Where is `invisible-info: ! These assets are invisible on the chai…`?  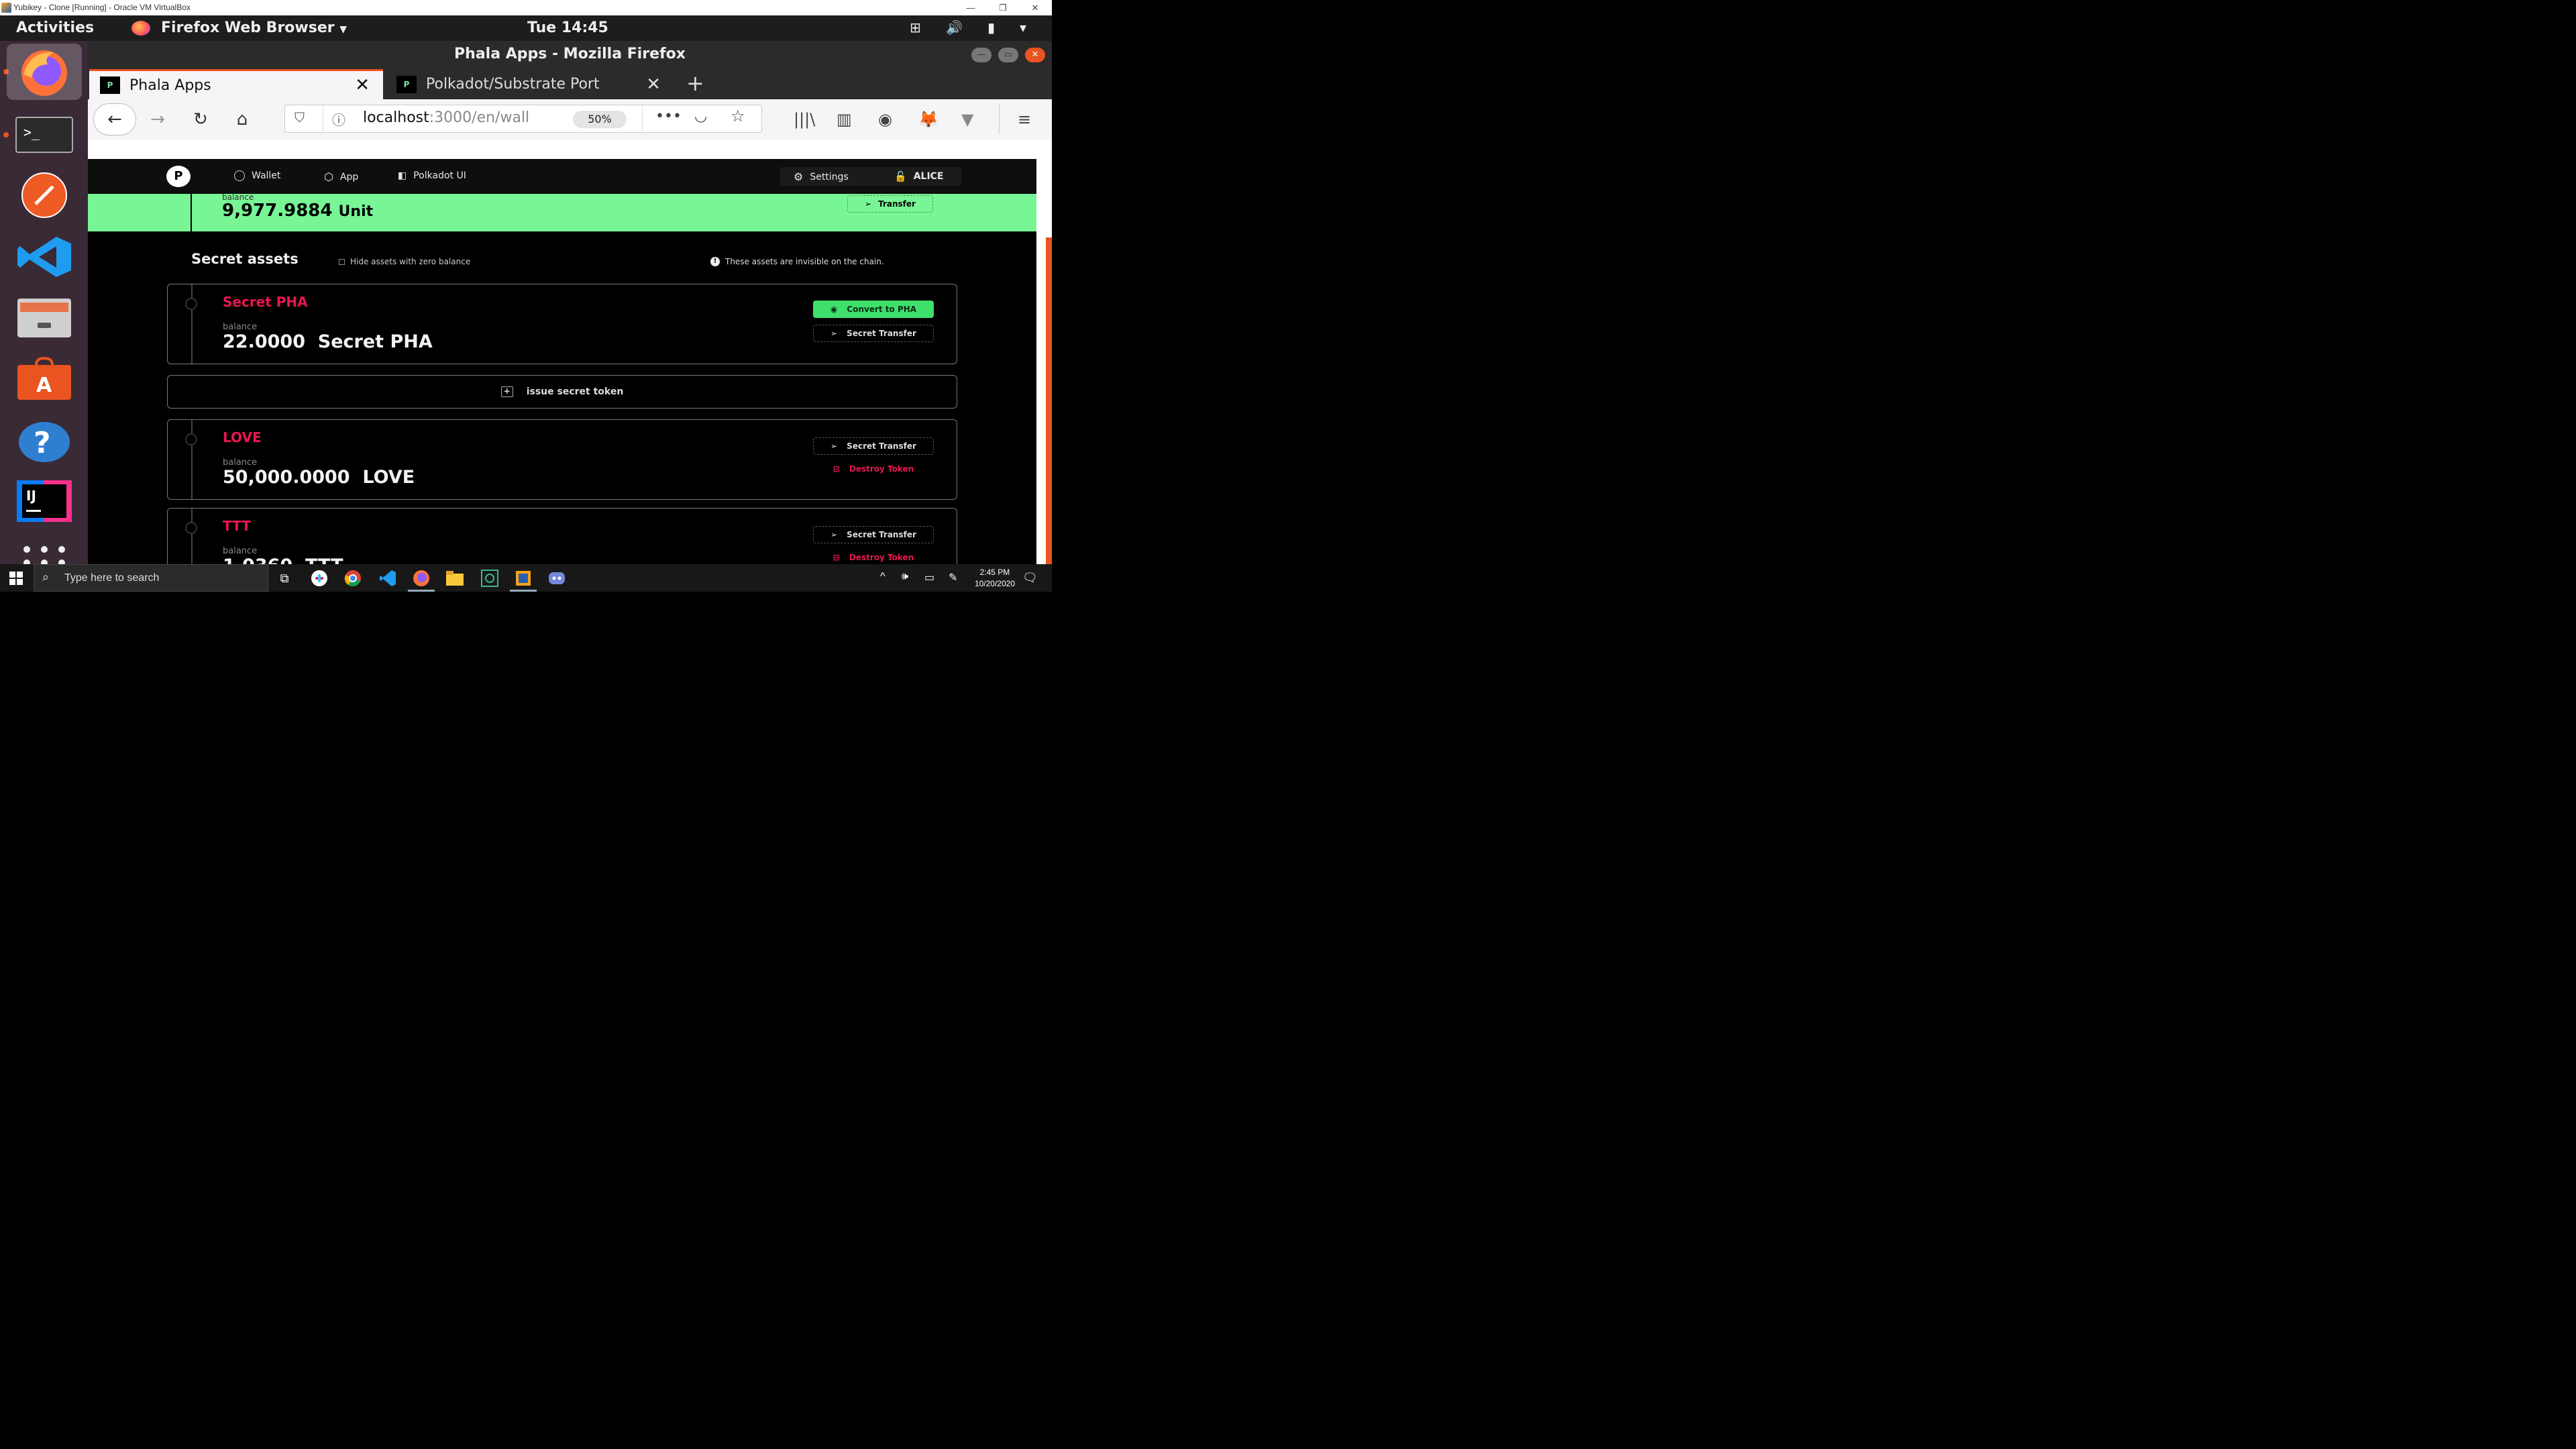 invisible-info: ! These assets are invisible on the chai… is located at coordinates (797, 261).